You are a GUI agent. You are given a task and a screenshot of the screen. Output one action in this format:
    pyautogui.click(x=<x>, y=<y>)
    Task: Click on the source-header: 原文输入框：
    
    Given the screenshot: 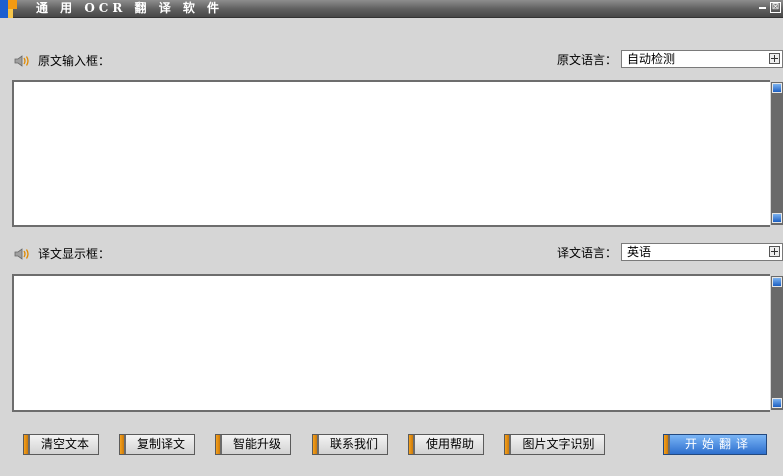 What is the action you would take?
    pyautogui.click(x=62, y=60)
    